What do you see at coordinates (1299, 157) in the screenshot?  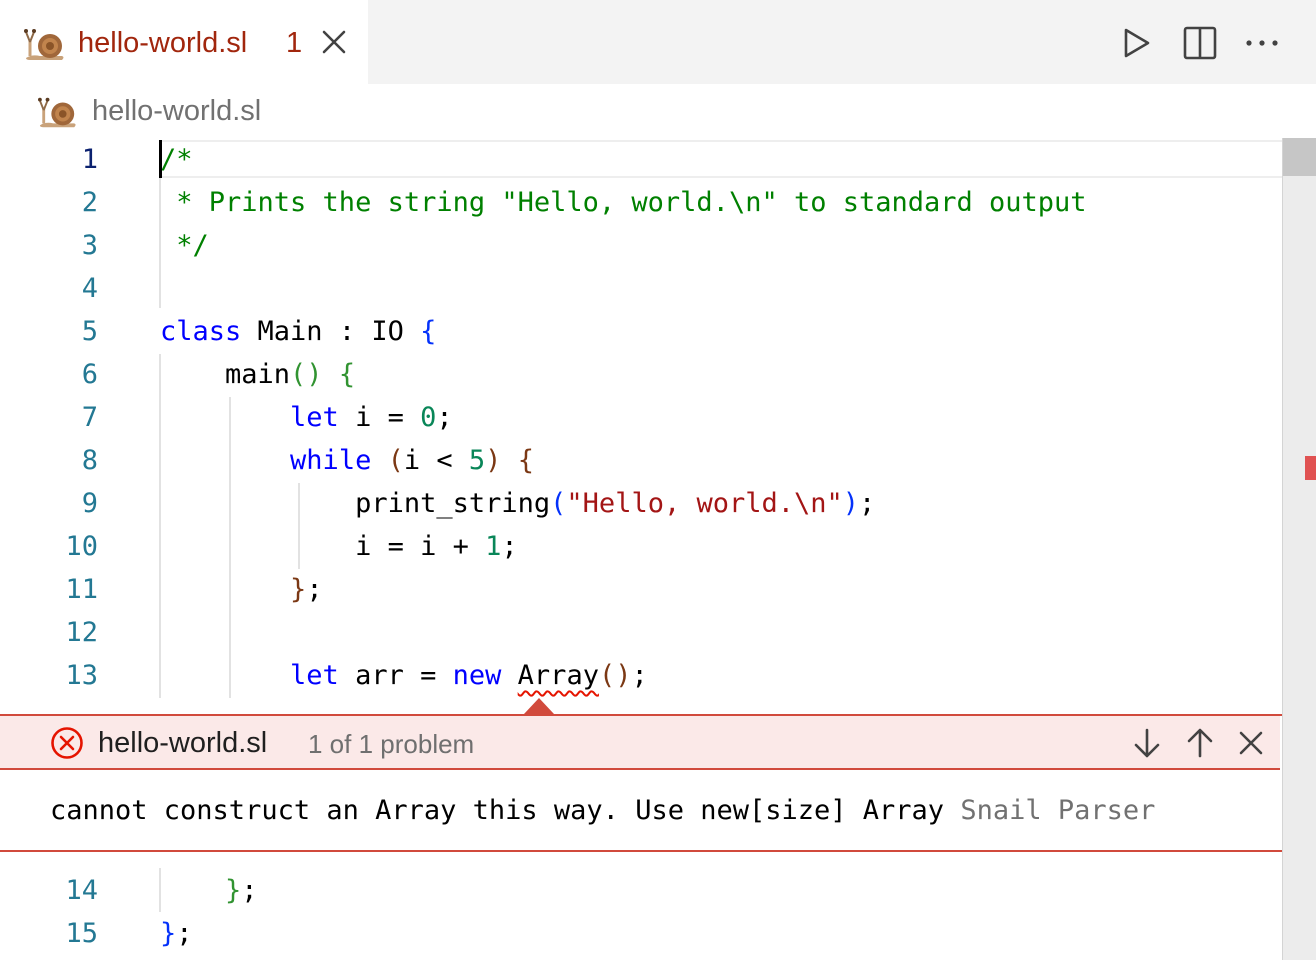 I see `scrollbar-thumb` at bounding box center [1299, 157].